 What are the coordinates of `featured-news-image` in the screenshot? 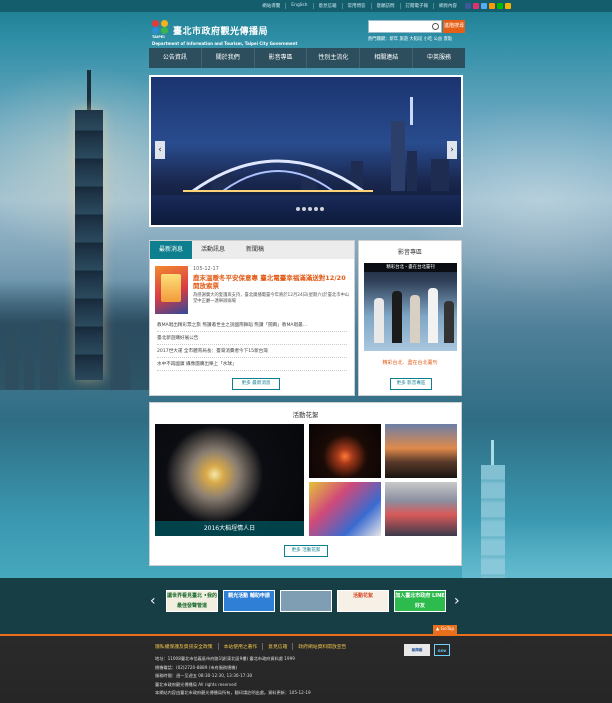 It's located at (171, 290).